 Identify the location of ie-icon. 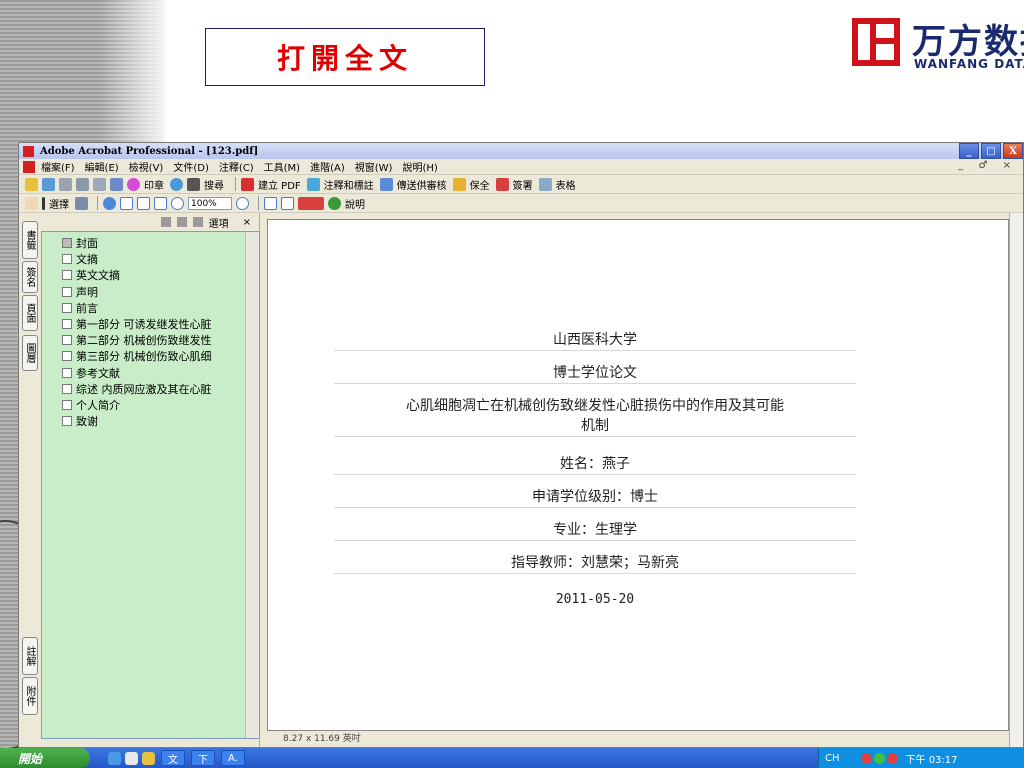
(114, 758).